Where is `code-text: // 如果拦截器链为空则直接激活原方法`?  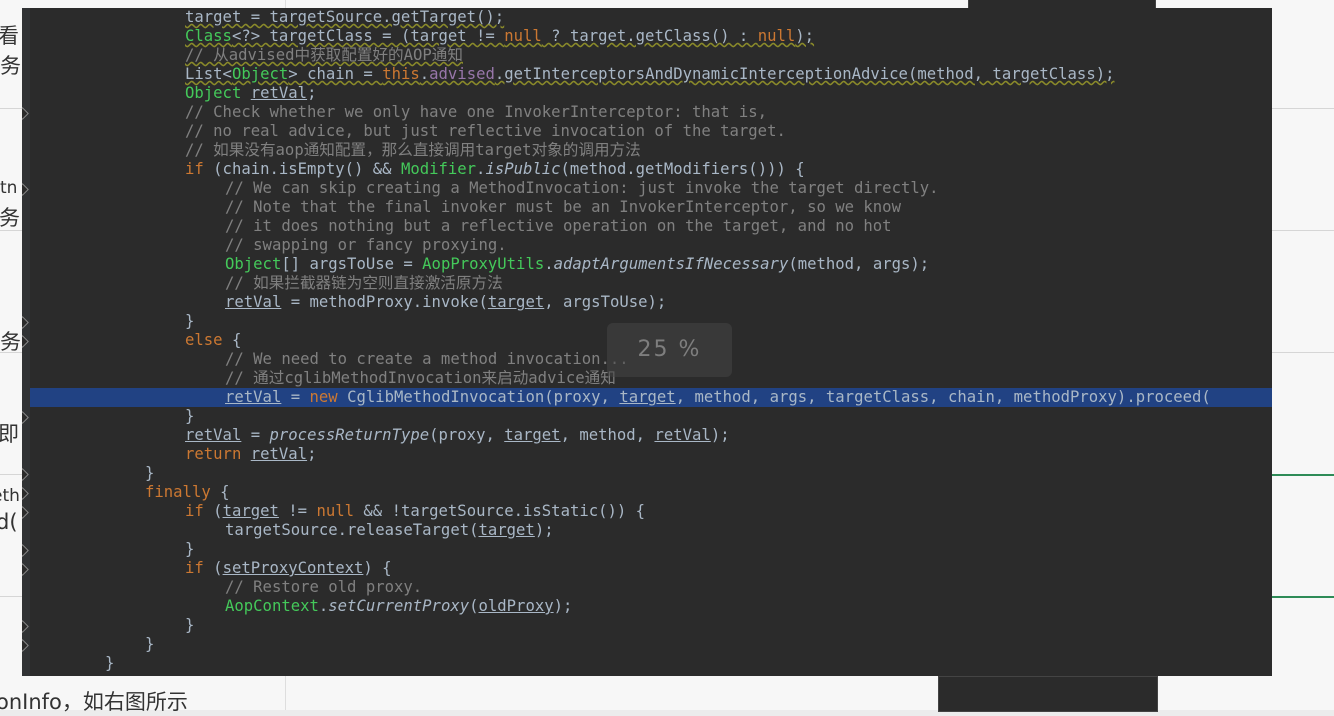
code-text: // 如果拦截器链为空则直接激活原方法 is located at coordinates (364, 283).